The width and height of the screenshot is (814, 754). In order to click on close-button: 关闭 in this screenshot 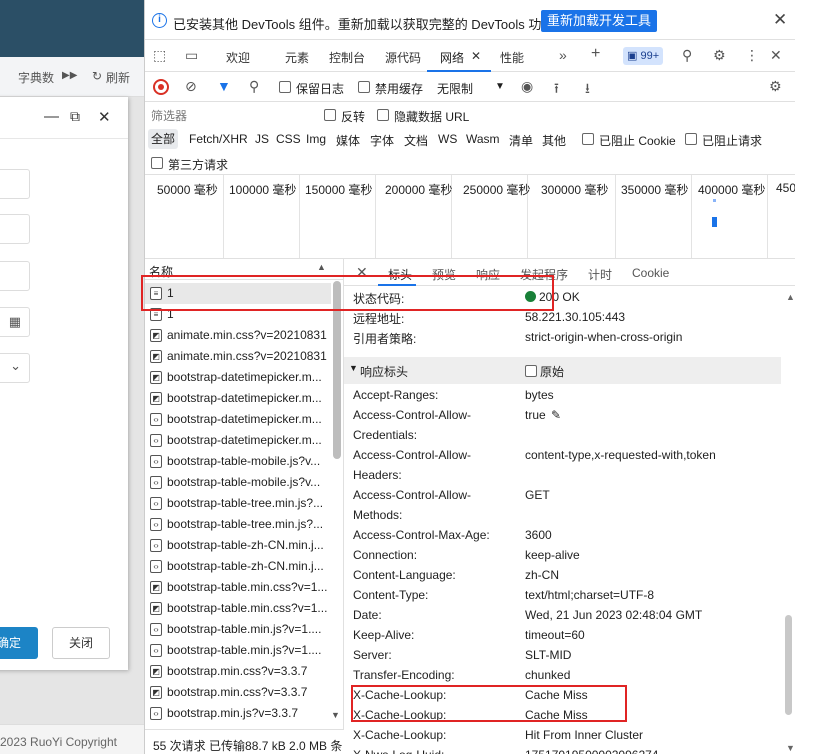, I will do `click(81, 643)`.